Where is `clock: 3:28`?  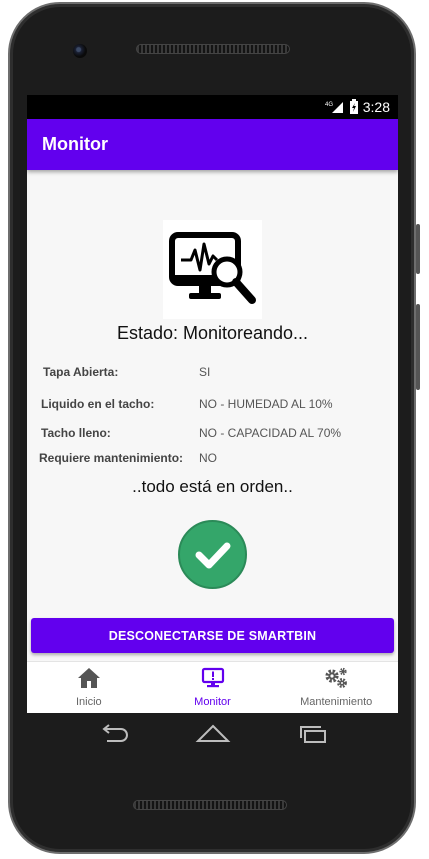 clock: 3:28 is located at coordinates (376, 107).